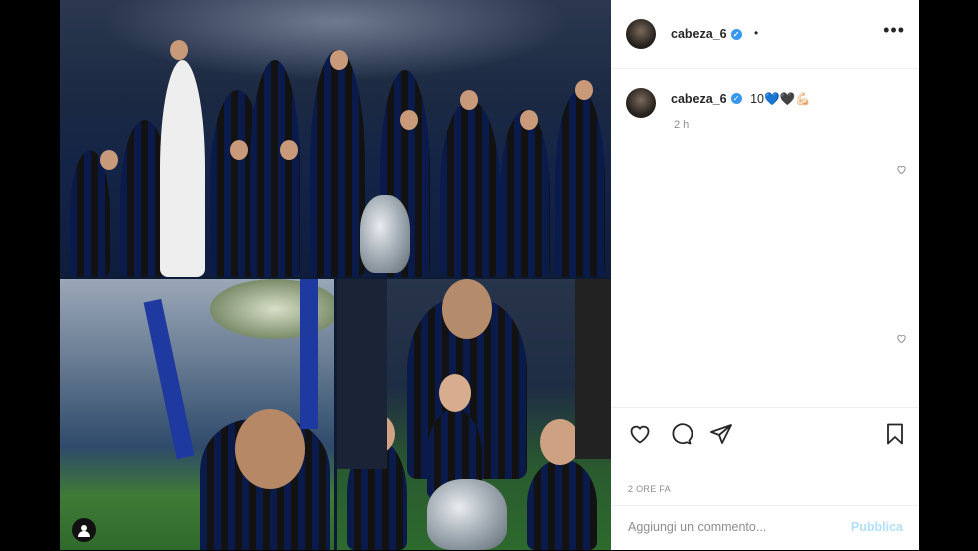  I want to click on post-header: cabeza_6 ✓ • •••, so click(765, 34).